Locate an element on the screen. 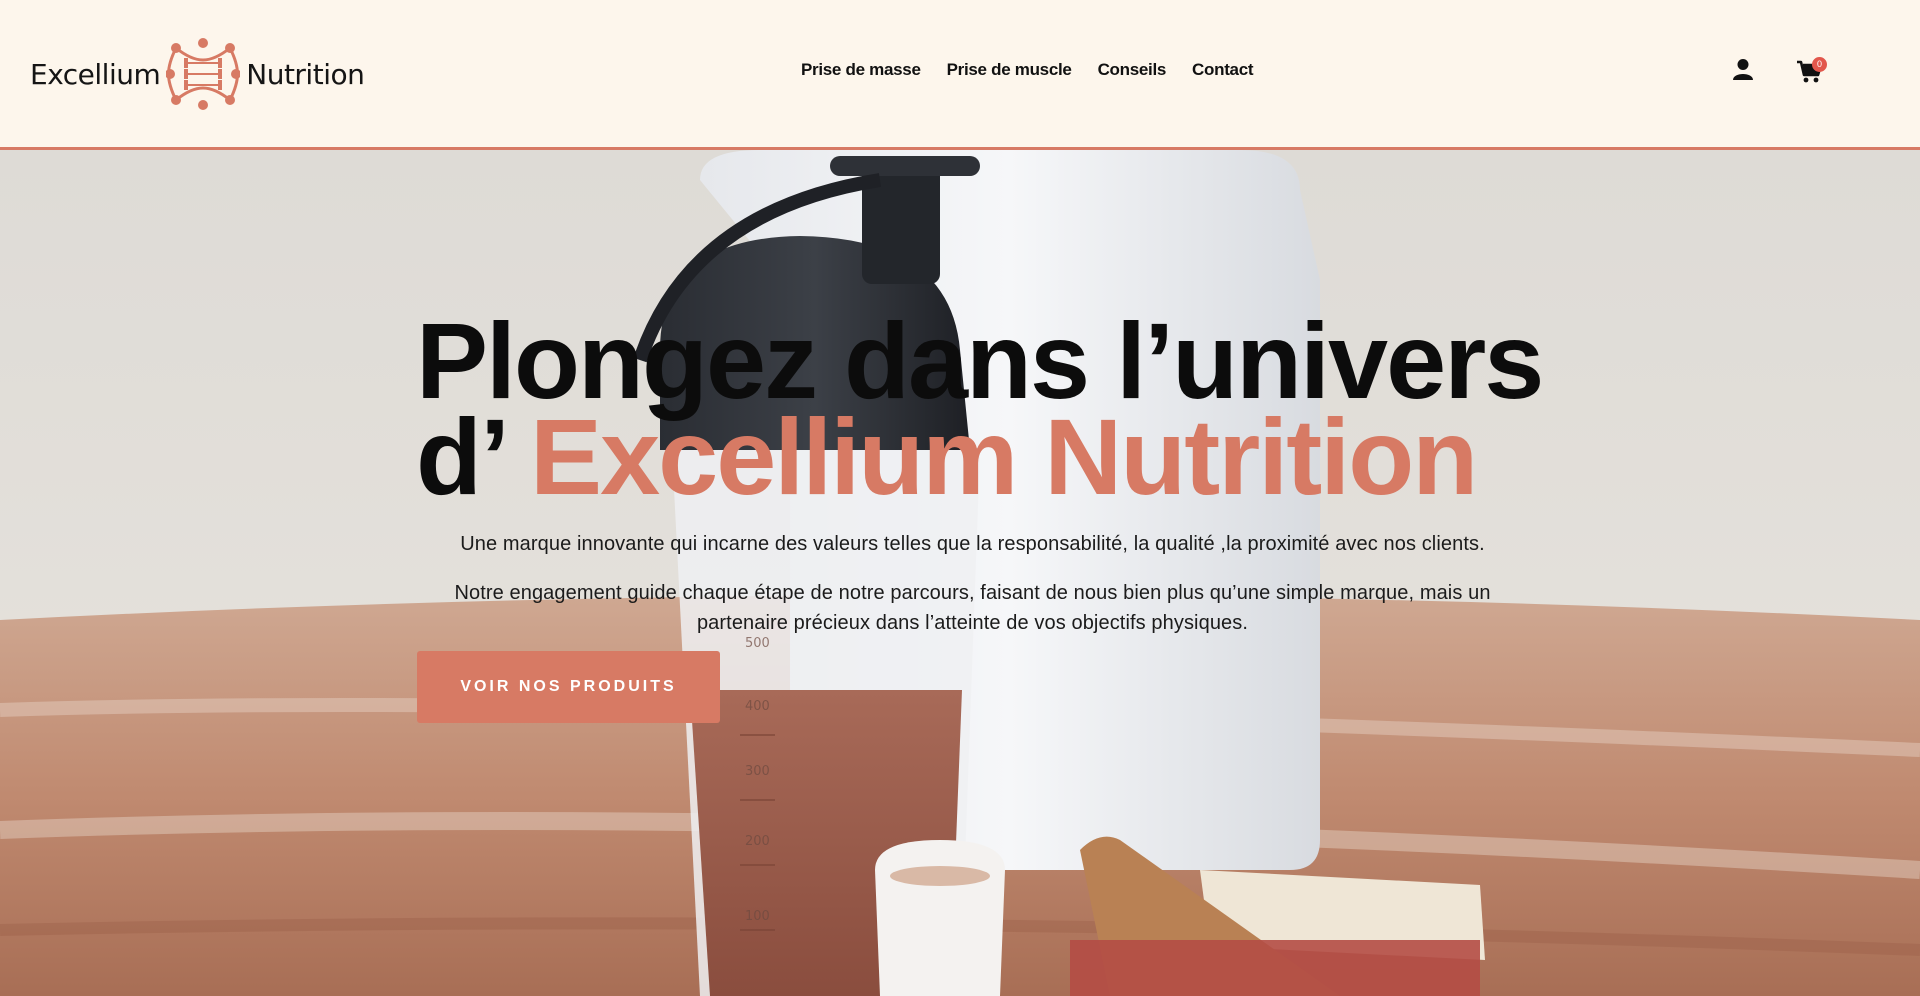 Image resolution: width=1920 pixels, height=996 pixels. view-products-button: VOIR NOS PRODUITS is located at coordinates (568, 687).